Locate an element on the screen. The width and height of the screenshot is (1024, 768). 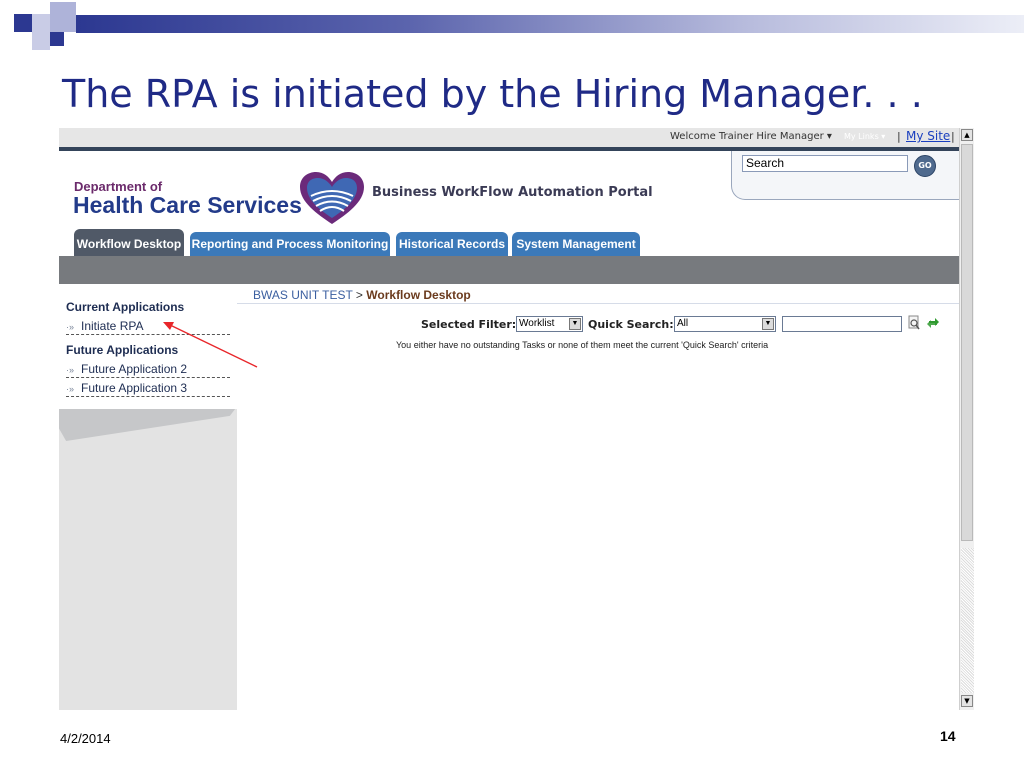
vertical-scrollbar: ▲ ▼ is located at coordinates (966, 419).